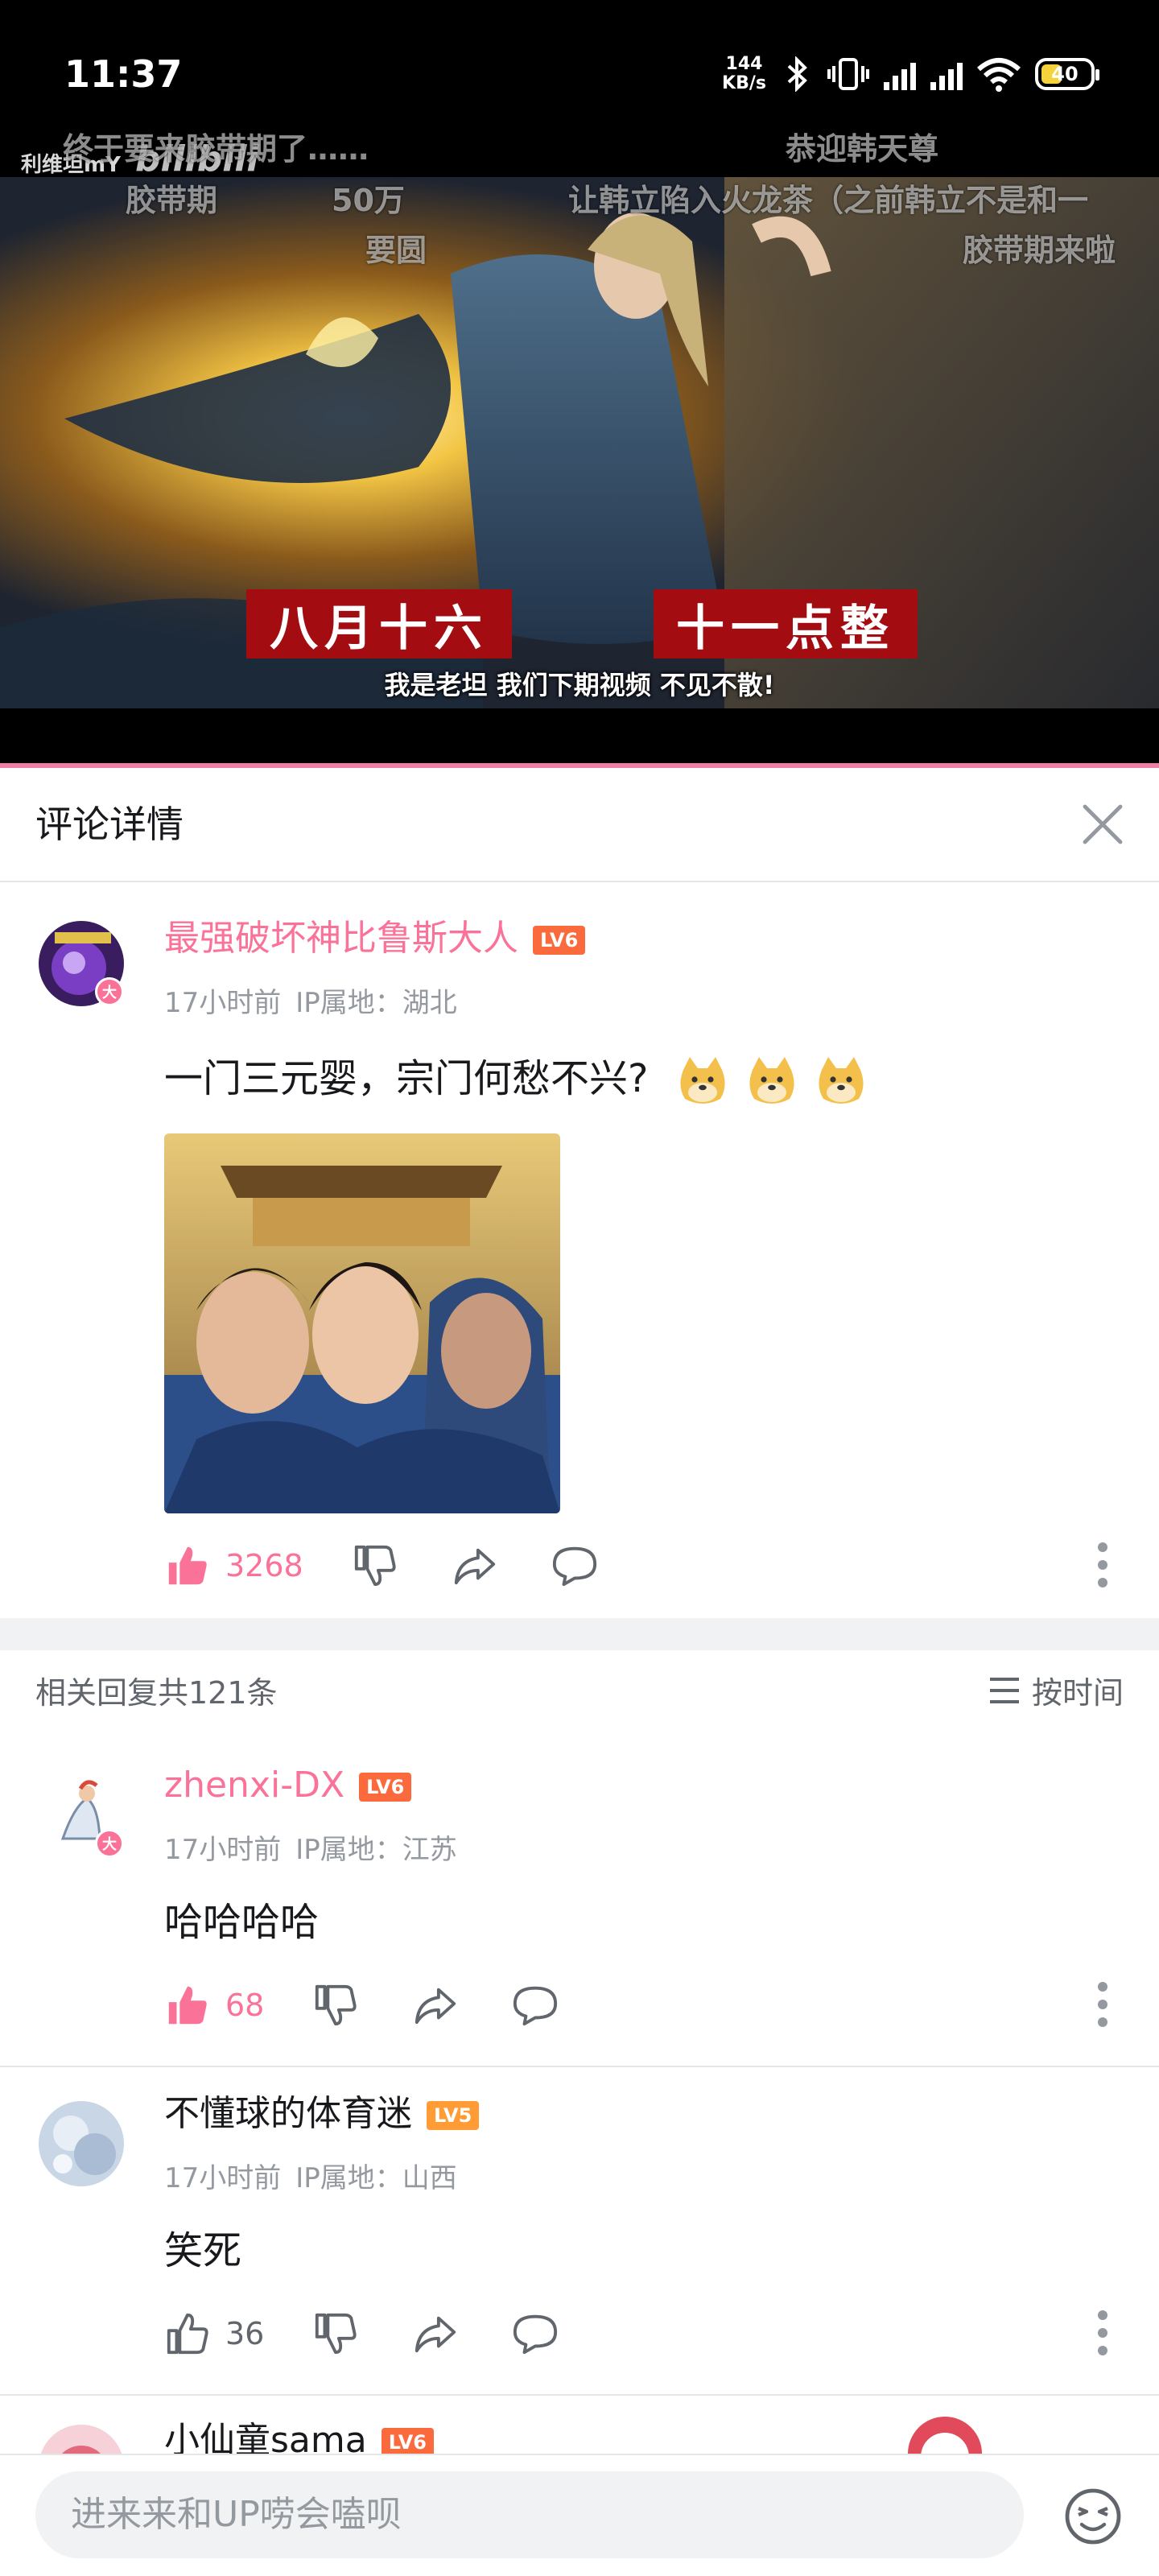 This screenshot has width=1159, height=2576. Describe the element at coordinates (214, 2005) in the screenshot. I see `like-button: 68` at that location.